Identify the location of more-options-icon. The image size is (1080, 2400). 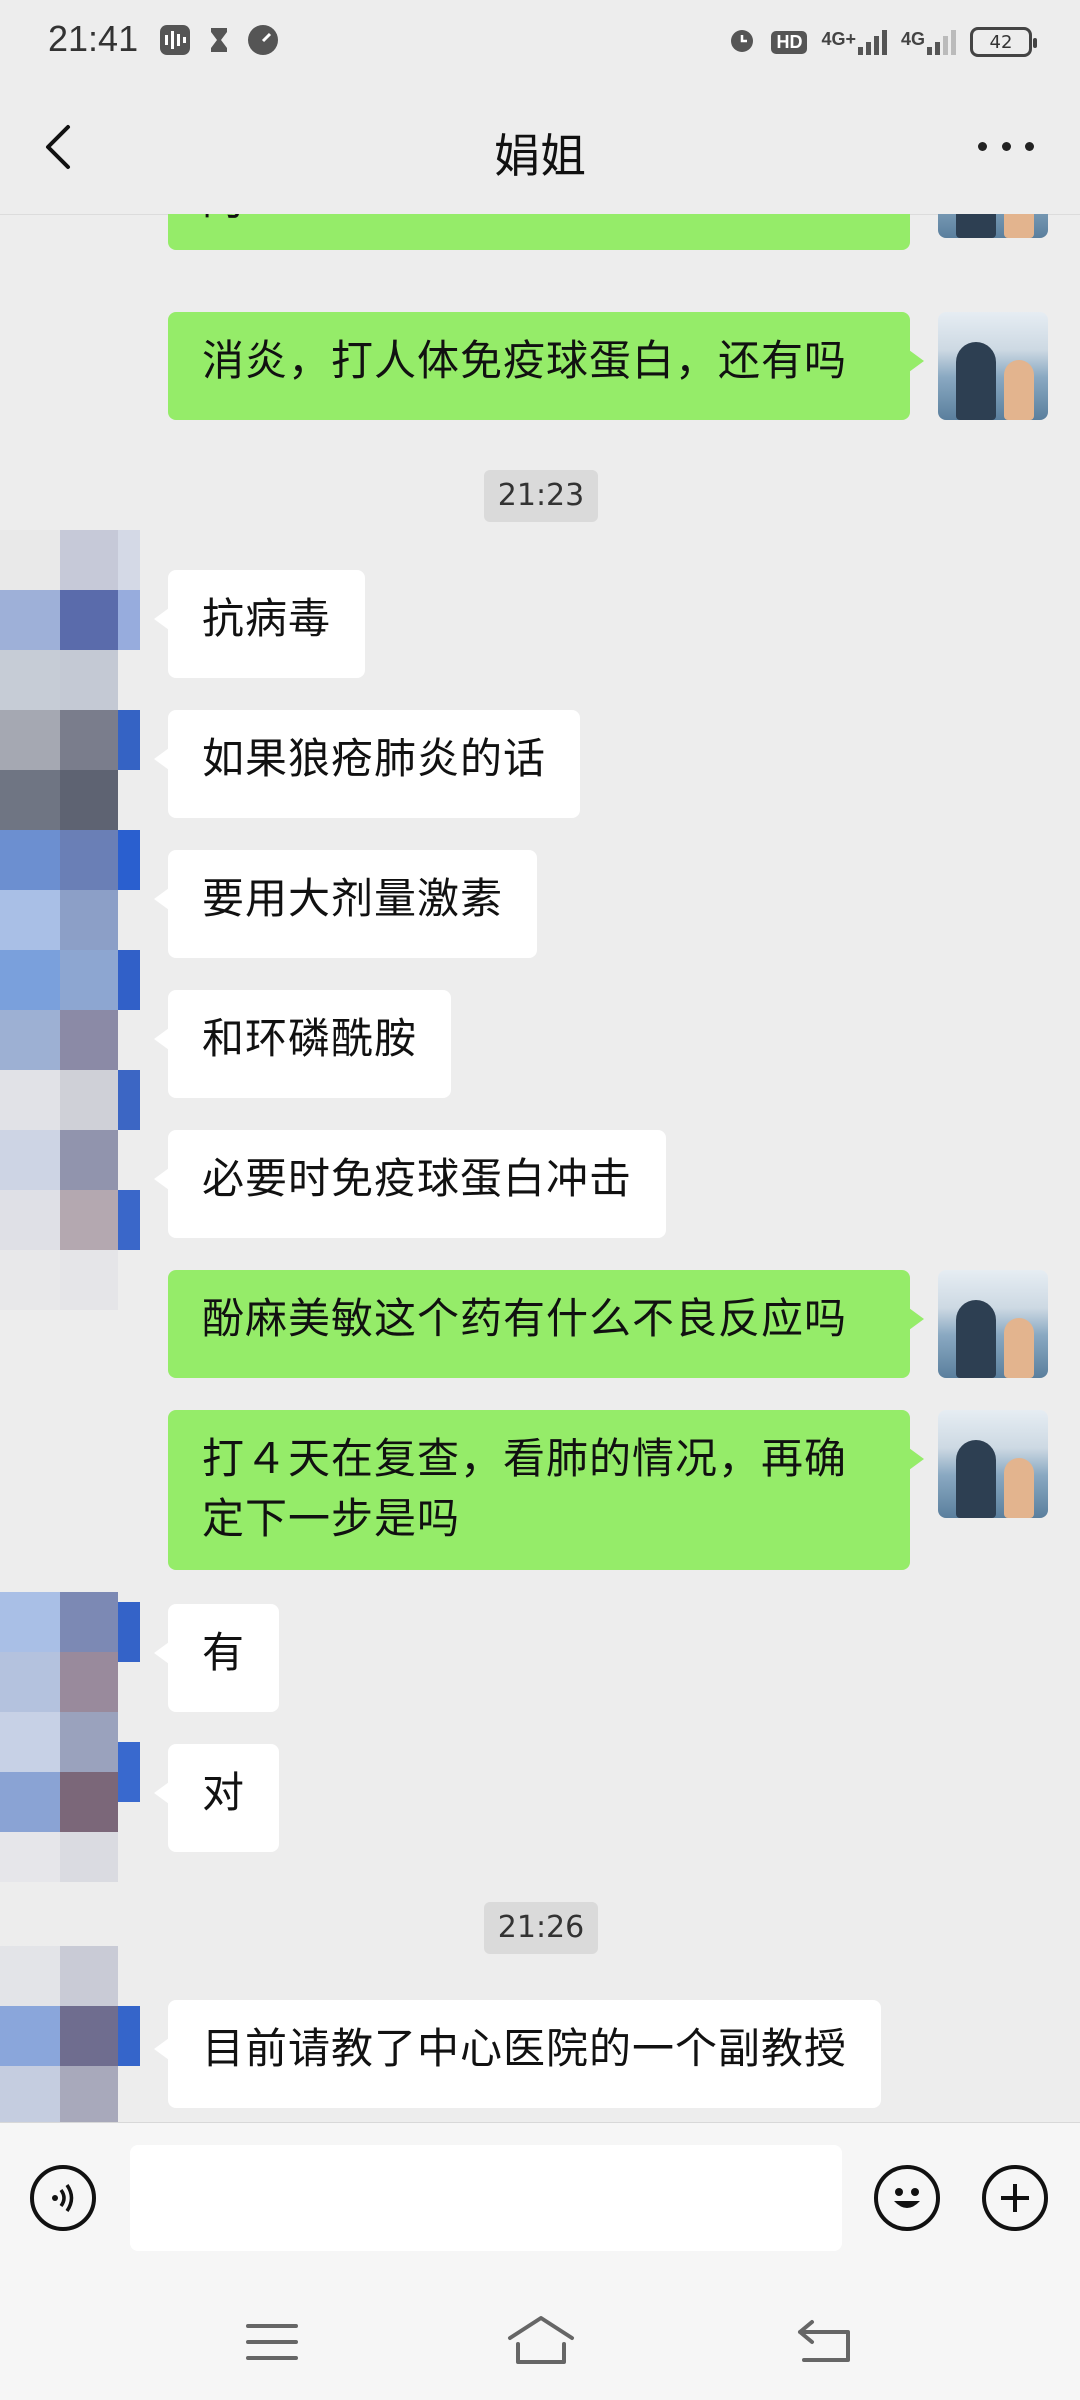
(1006, 149).